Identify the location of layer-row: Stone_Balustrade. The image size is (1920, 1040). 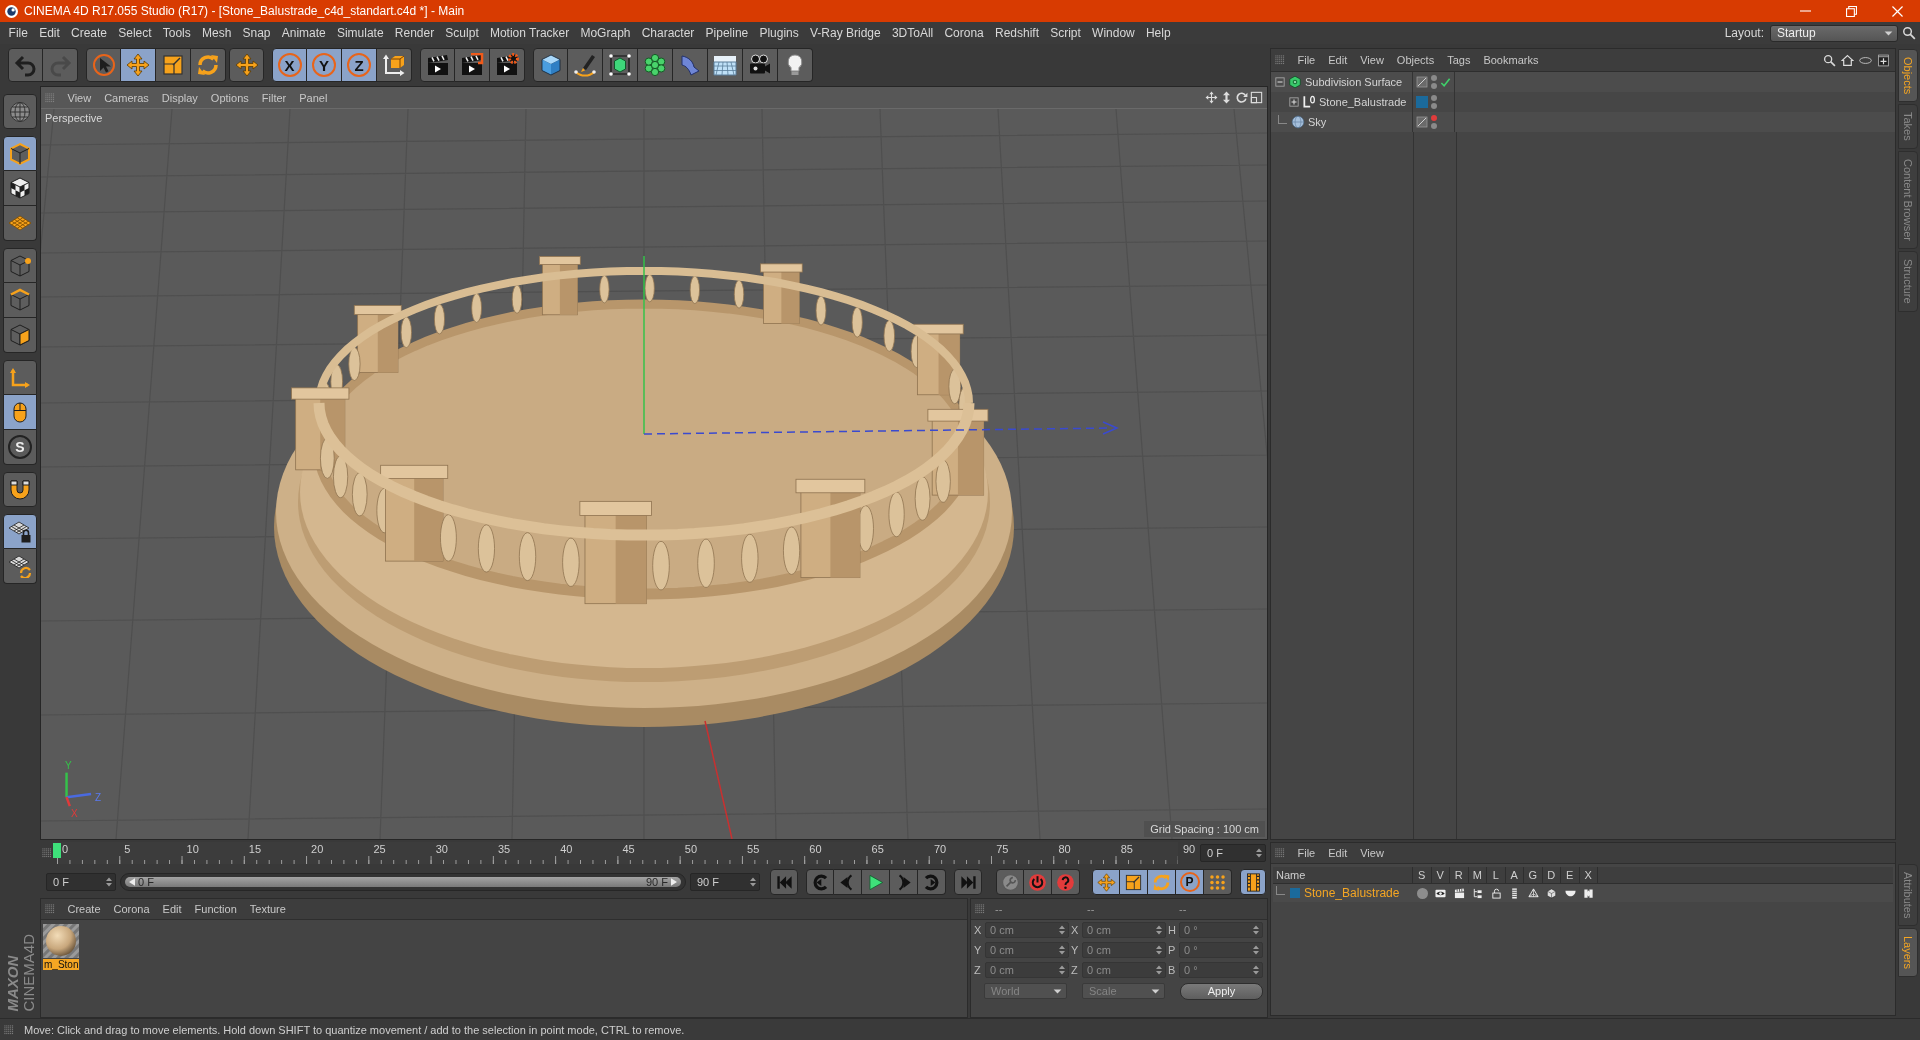
(1583, 893).